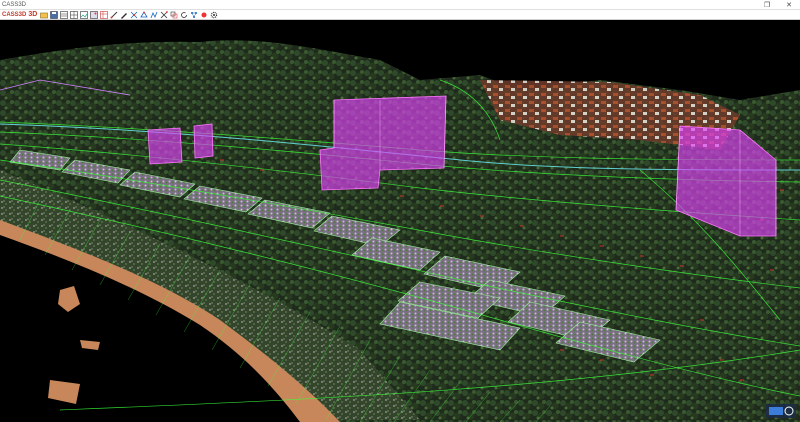 The height and width of the screenshot is (422, 800). What do you see at coordinates (64, 14) in the screenshot?
I see `layers-icon` at bounding box center [64, 14].